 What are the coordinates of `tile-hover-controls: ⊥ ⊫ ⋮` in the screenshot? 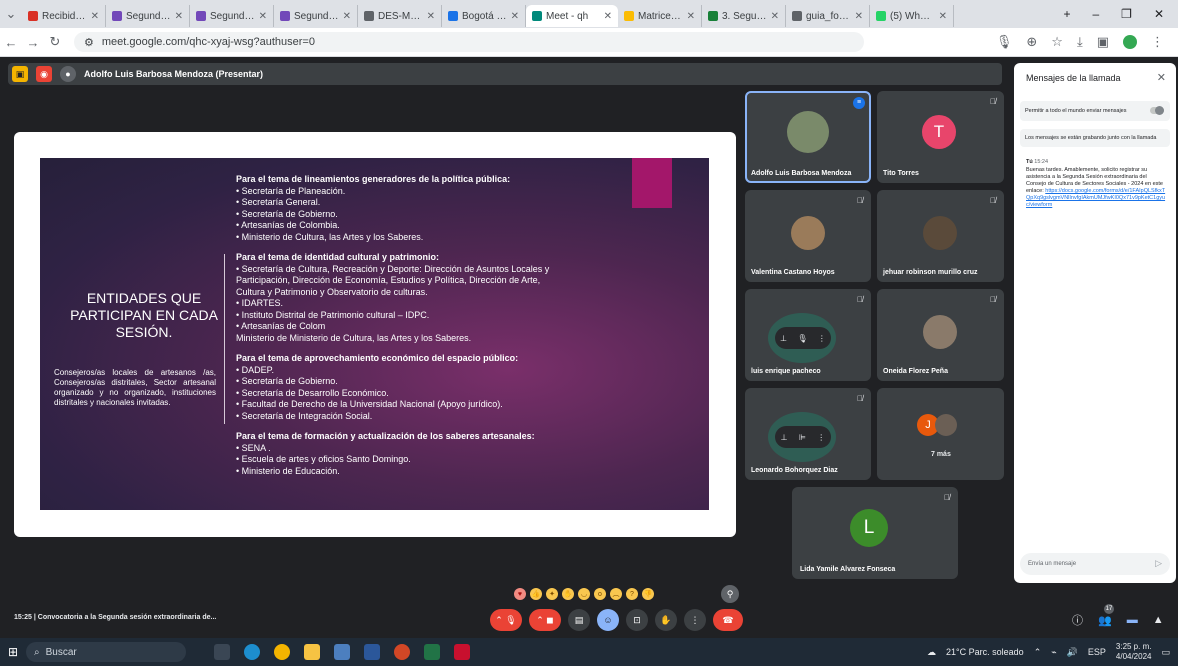 It's located at (803, 437).